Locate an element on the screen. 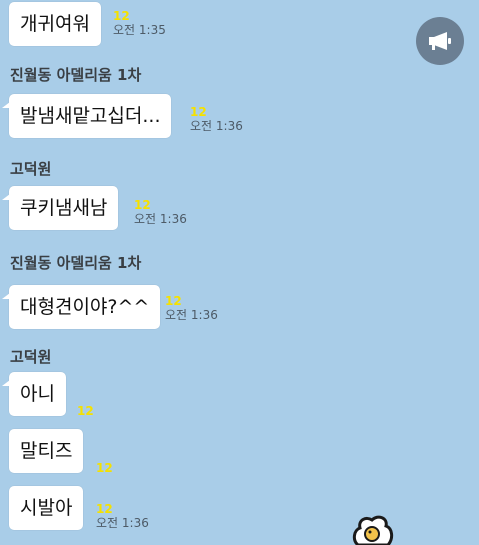 This screenshot has width=479, height=545. message-bubble: 대형견이야?^^ is located at coordinates (81, 307).